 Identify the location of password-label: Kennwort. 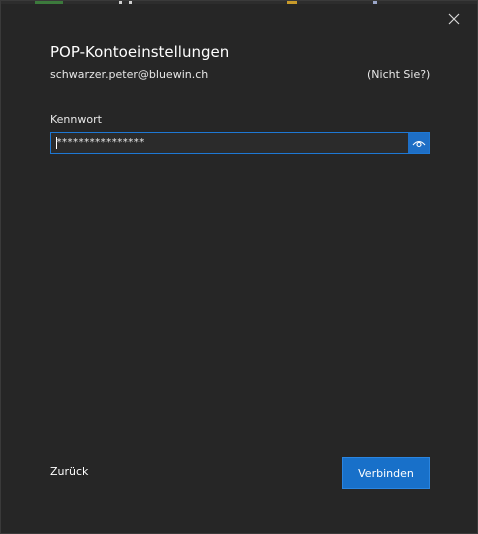
(76, 119).